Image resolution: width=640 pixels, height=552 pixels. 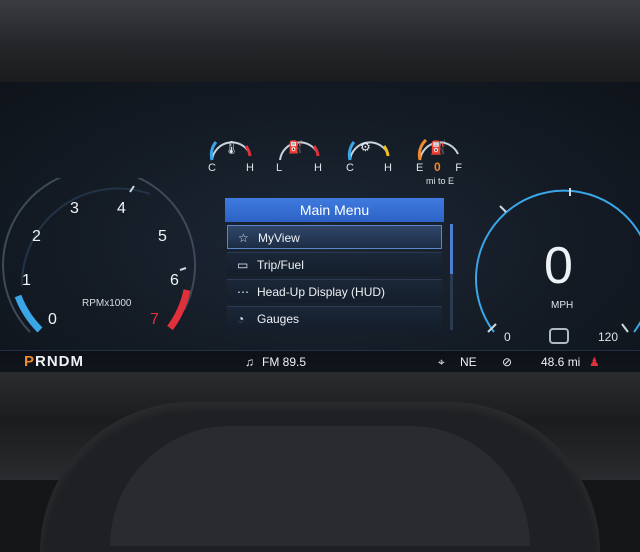 I want to click on radio-station: FM 89.5, so click(x=284, y=362).